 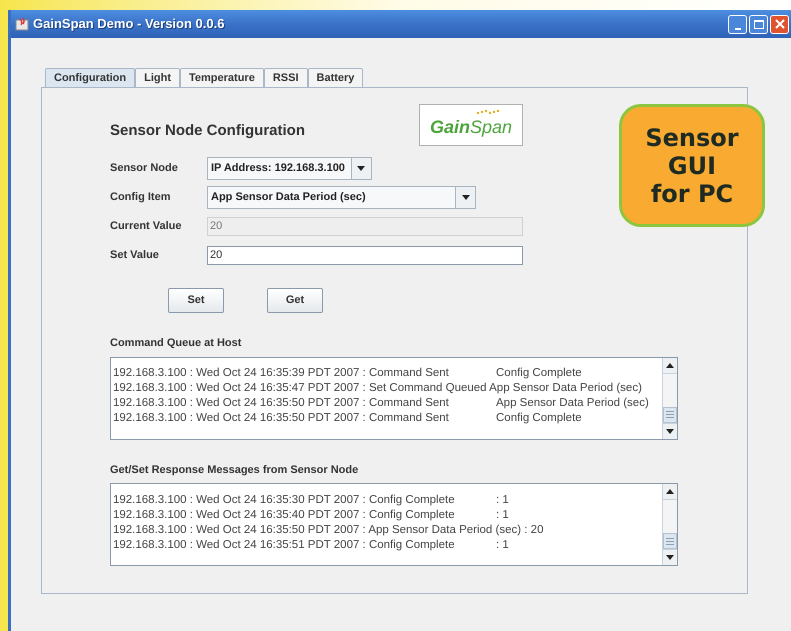 I want to click on tab: Battery, so click(x=336, y=77).